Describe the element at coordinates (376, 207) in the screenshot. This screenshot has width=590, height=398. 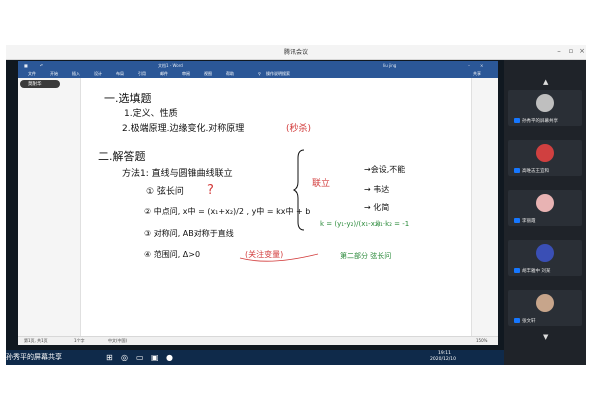
I see `result-3: → 化简` at that location.